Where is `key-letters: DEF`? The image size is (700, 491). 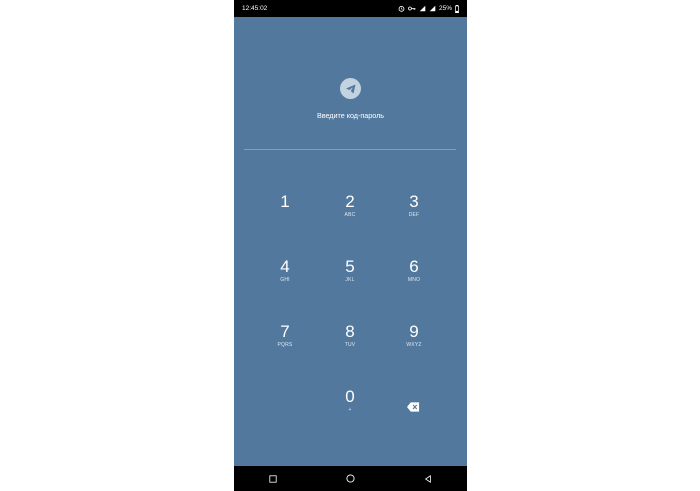
key-letters: DEF is located at coordinates (414, 215).